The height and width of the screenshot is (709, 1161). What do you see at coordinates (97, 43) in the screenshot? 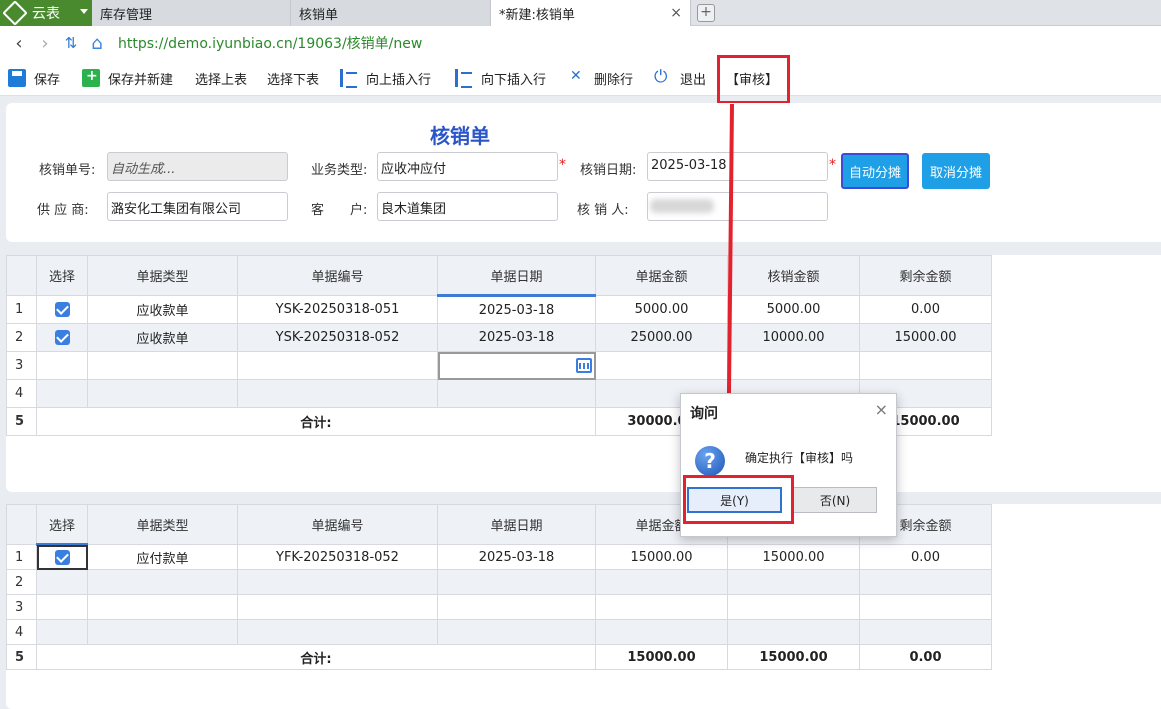
I see `home-icon: ⌂` at bounding box center [97, 43].